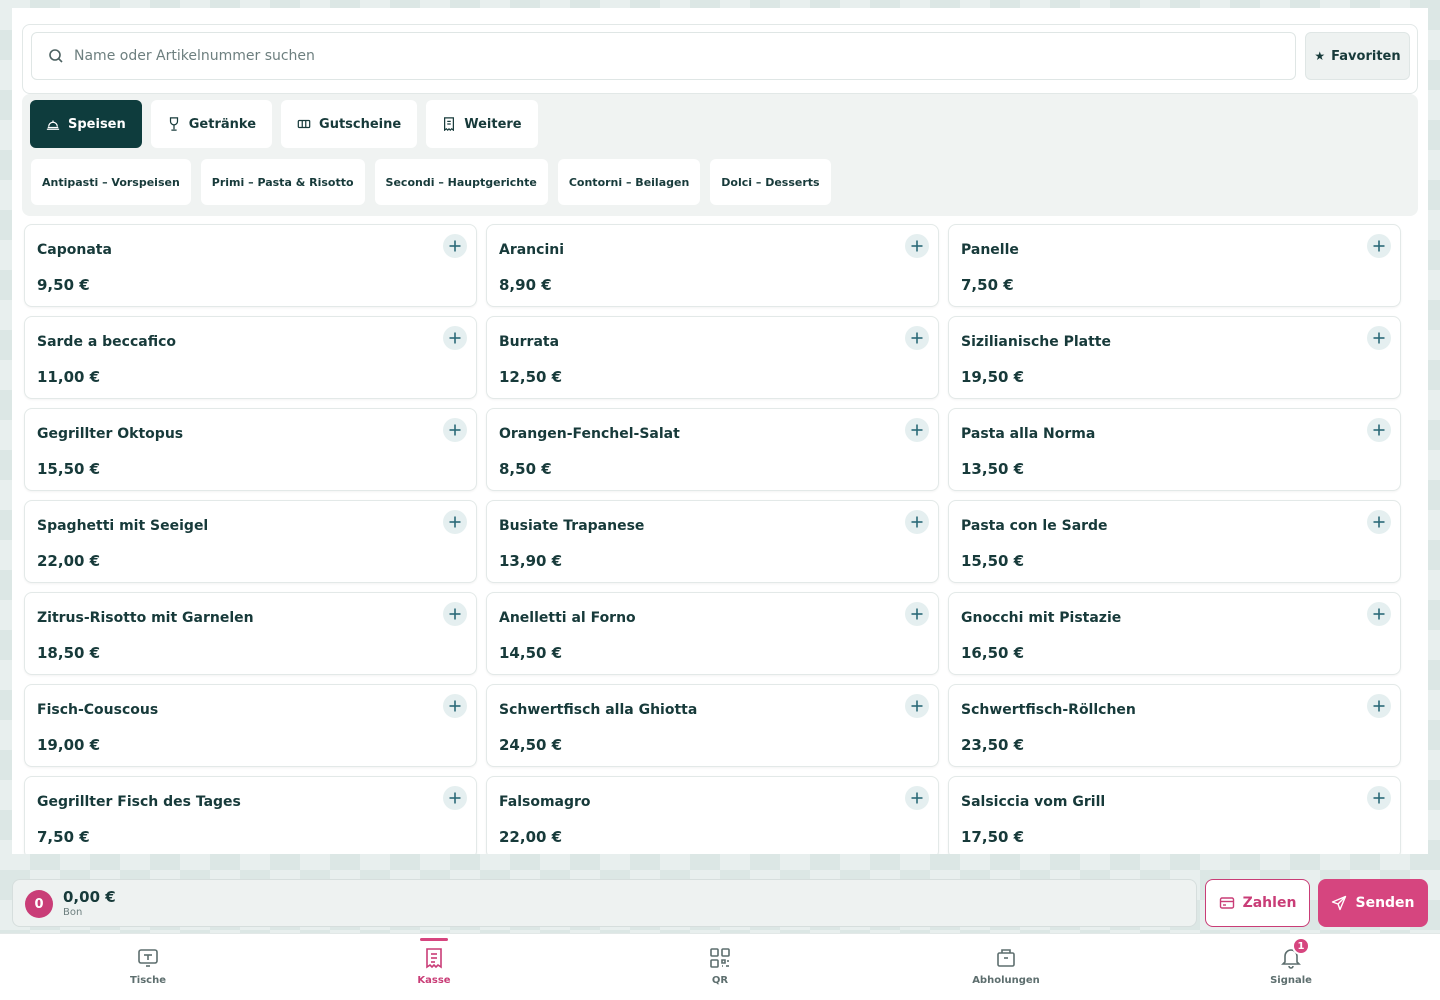 The height and width of the screenshot is (1000, 1440). I want to click on send-label: Senden, so click(1385, 903).